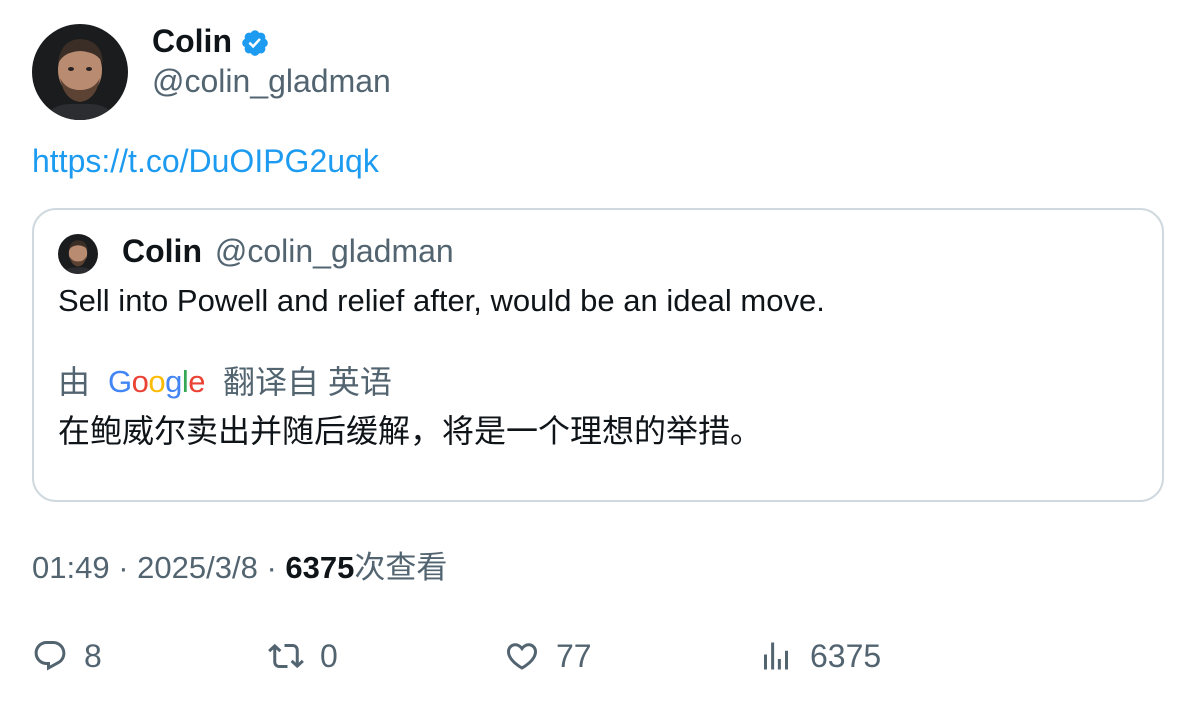 This screenshot has height=702, width=1196. Describe the element at coordinates (334, 251) in the screenshot. I see `quoted-author-handle: @colin_gladman` at that location.